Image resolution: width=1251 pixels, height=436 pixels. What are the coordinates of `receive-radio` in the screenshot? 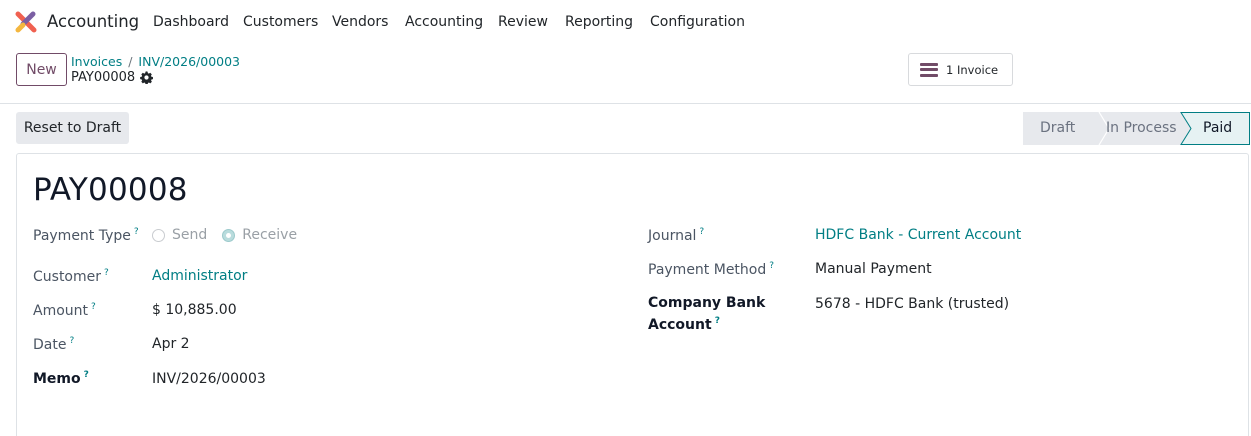 It's located at (229, 235).